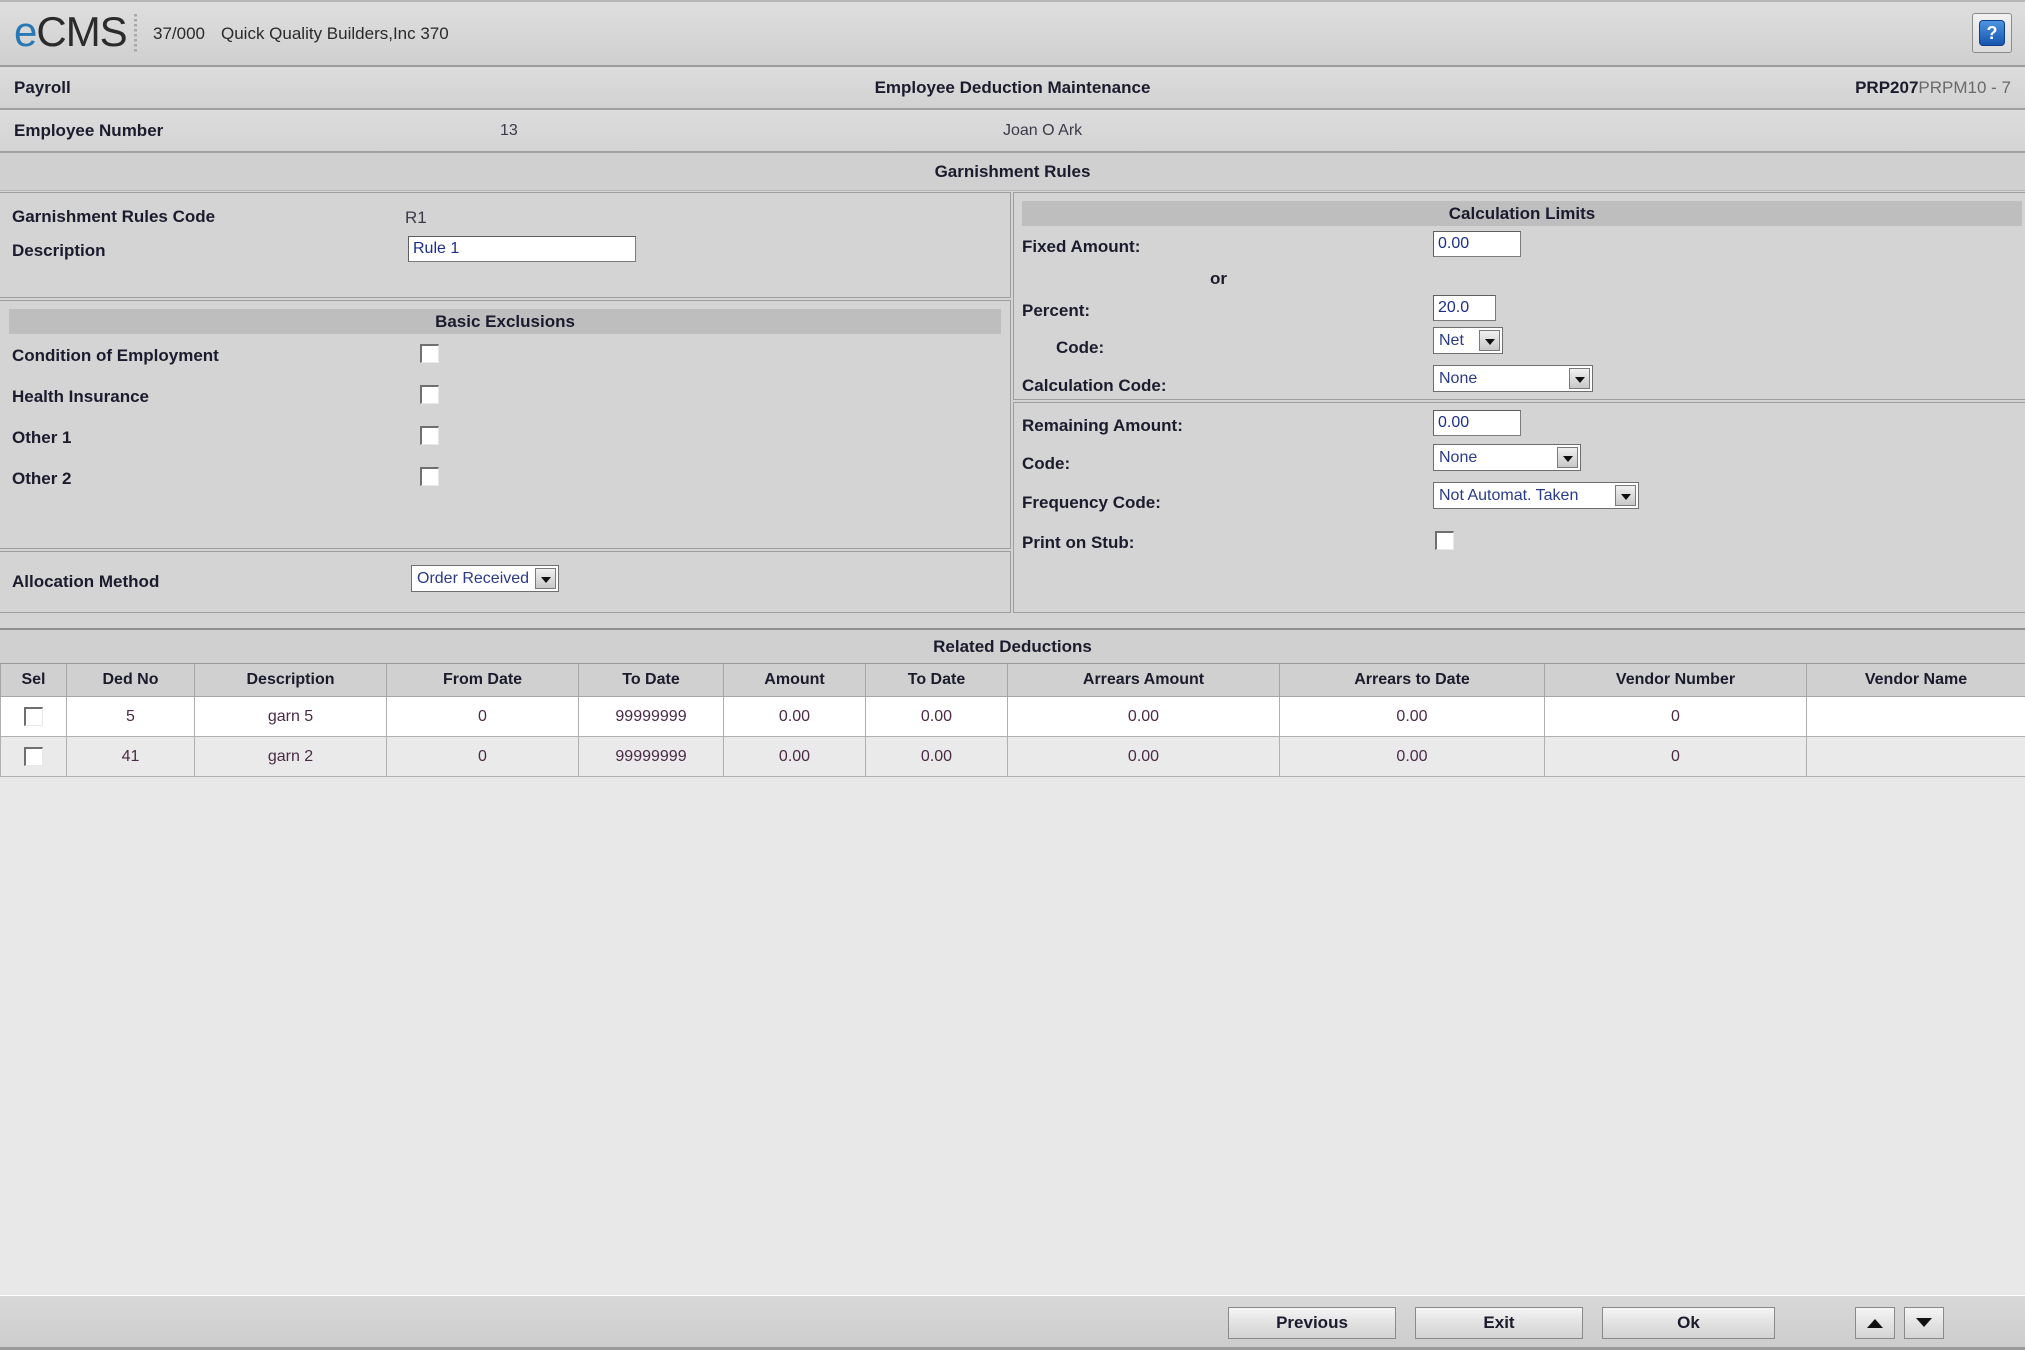 This screenshot has width=2025, height=1350. Describe the element at coordinates (1468, 340) in the screenshot. I see `percent-code-select: Net` at that location.